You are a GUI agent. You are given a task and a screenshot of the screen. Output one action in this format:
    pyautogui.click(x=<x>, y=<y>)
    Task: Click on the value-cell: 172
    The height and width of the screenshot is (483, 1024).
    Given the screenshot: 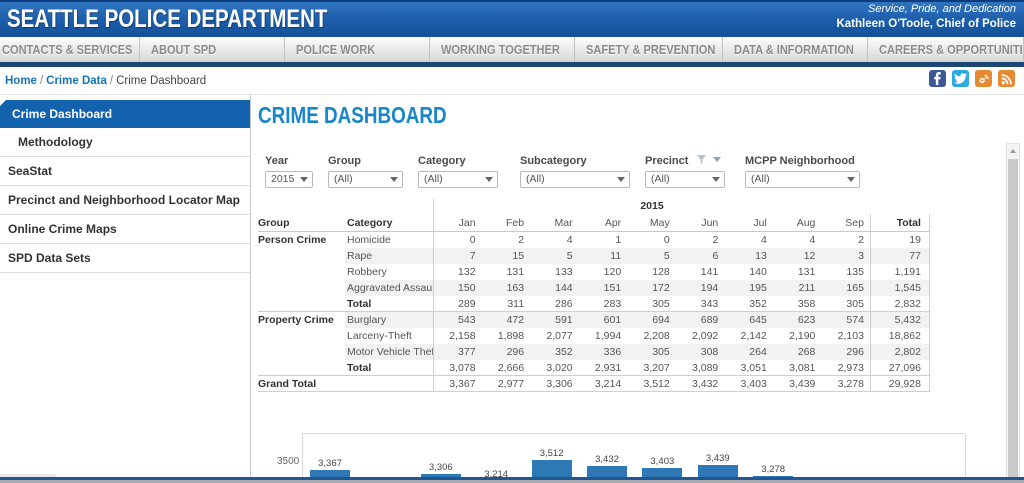 What is the action you would take?
    pyautogui.click(x=651, y=288)
    